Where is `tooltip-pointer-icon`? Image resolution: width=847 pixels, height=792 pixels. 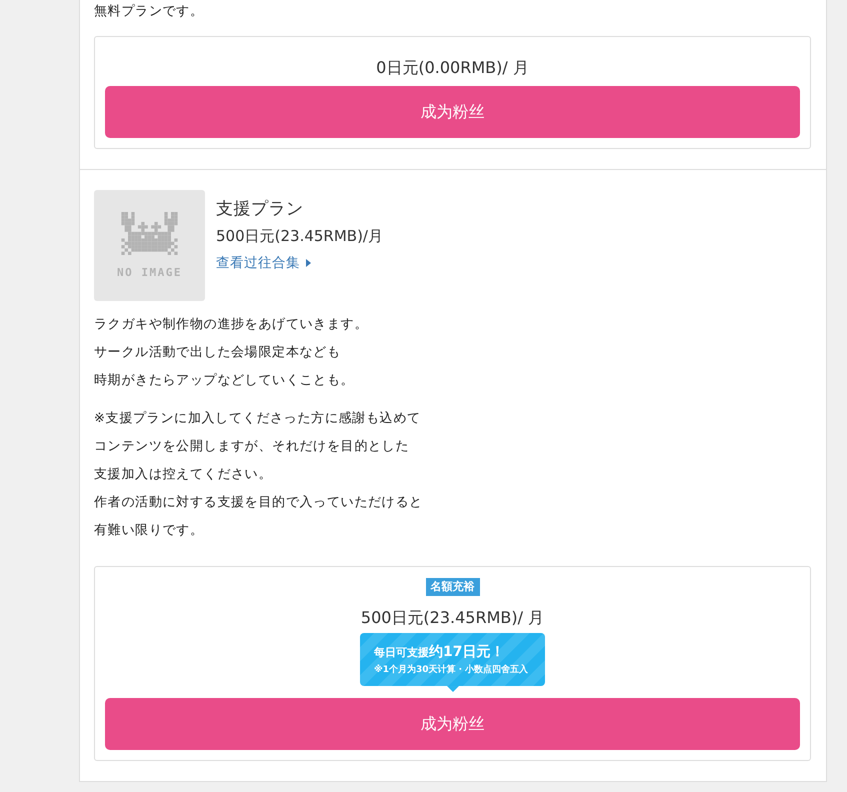 tooltip-pointer-icon is located at coordinates (452, 689).